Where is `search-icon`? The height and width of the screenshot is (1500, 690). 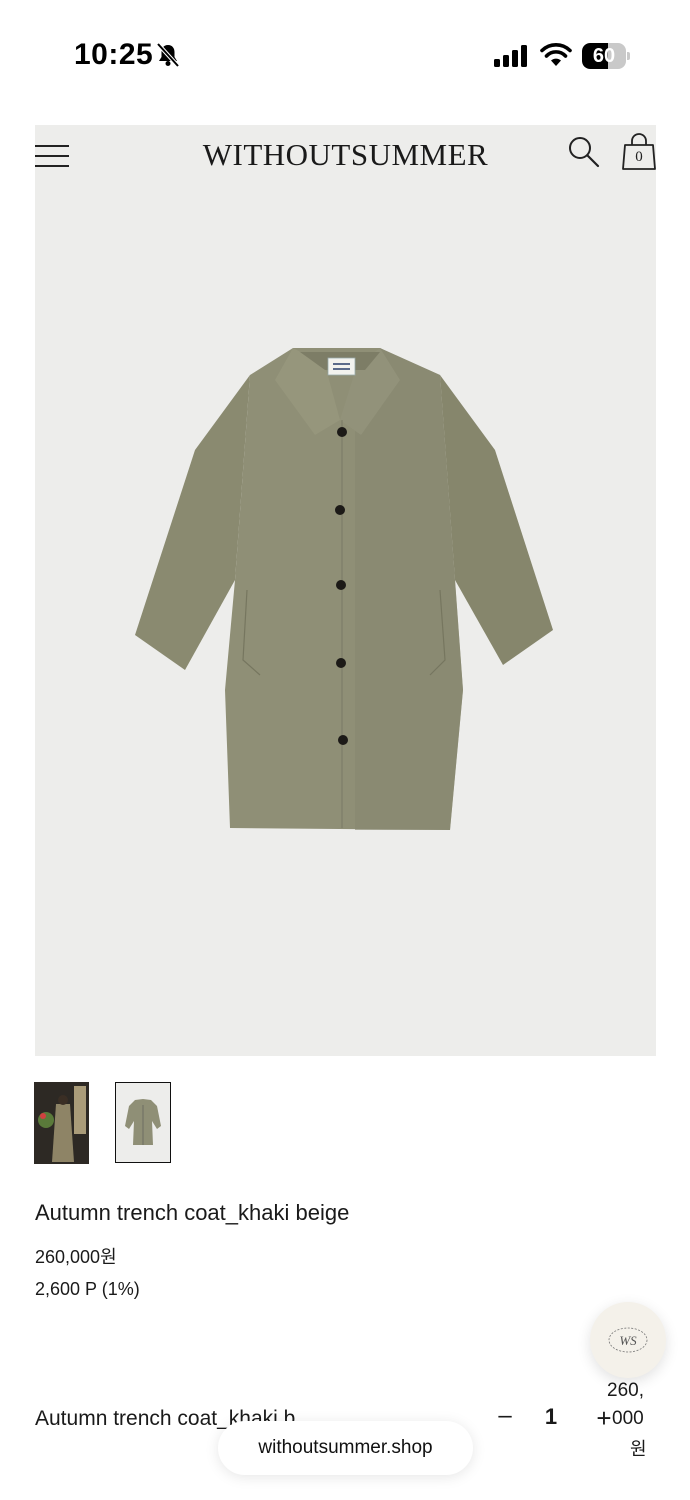
search-icon is located at coordinates (584, 152).